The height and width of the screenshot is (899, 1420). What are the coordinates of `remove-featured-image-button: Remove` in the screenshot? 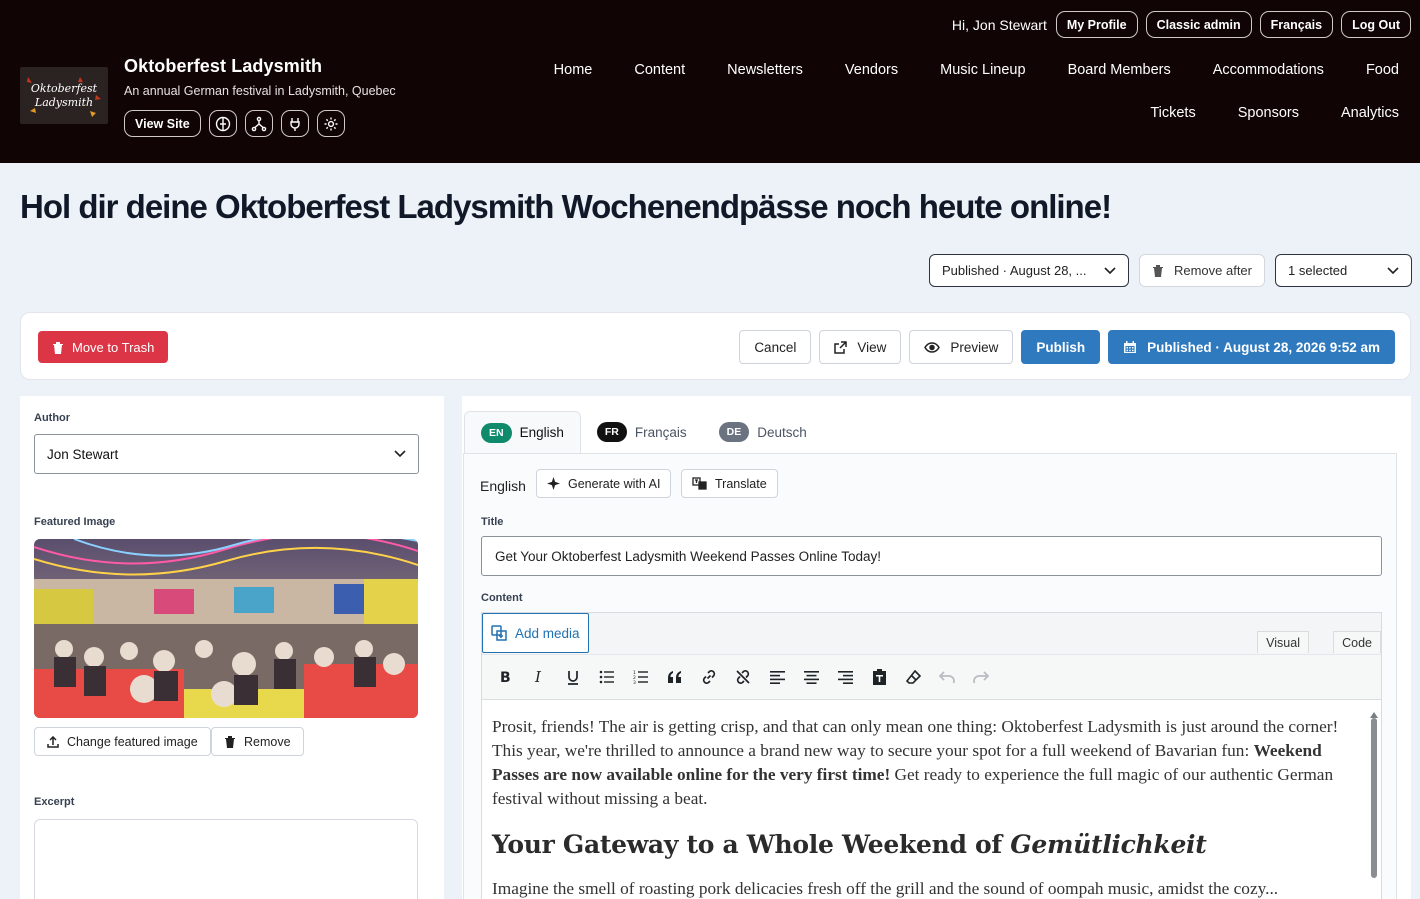 It's located at (257, 741).